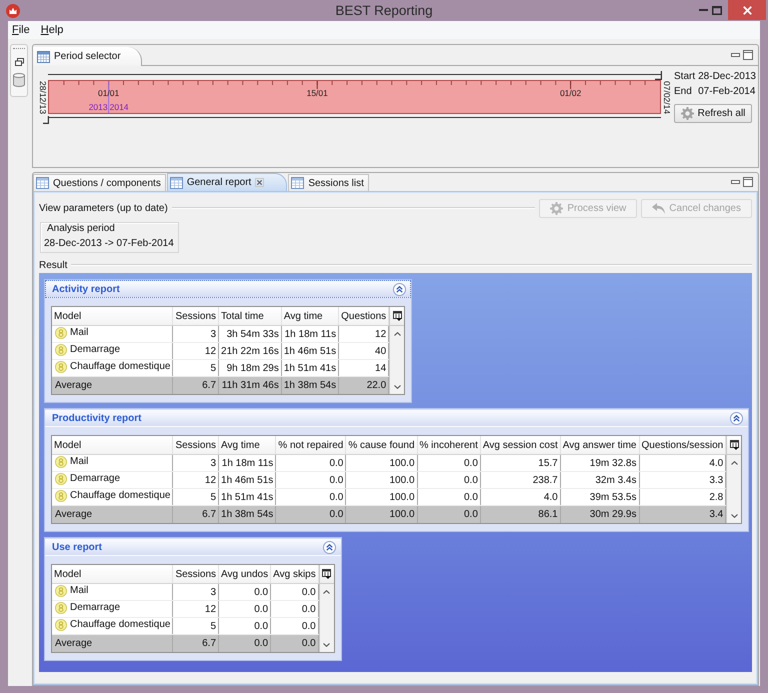 The width and height of the screenshot is (768, 693). Describe the element at coordinates (727, 76) in the screenshot. I see `start-date: 28-Dec-2013` at that location.